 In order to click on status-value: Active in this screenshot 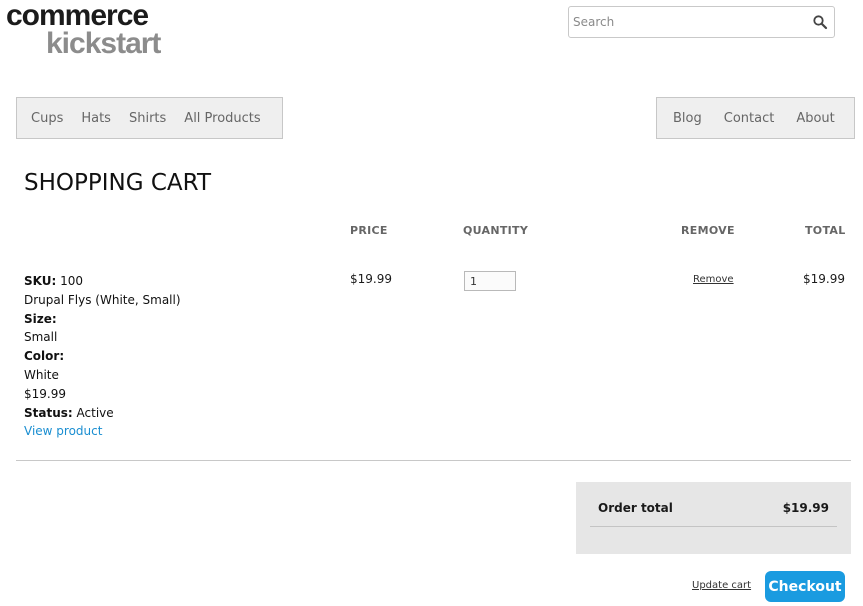, I will do `click(95, 412)`.